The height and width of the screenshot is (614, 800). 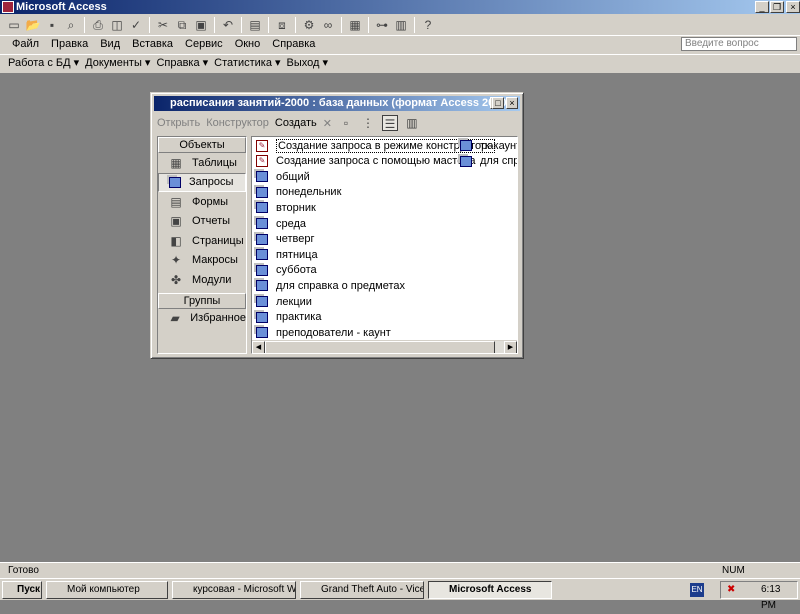 What do you see at coordinates (22, 590) in the screenshot?
I see `start-button: Пуск` at bounding box center [22, 590].